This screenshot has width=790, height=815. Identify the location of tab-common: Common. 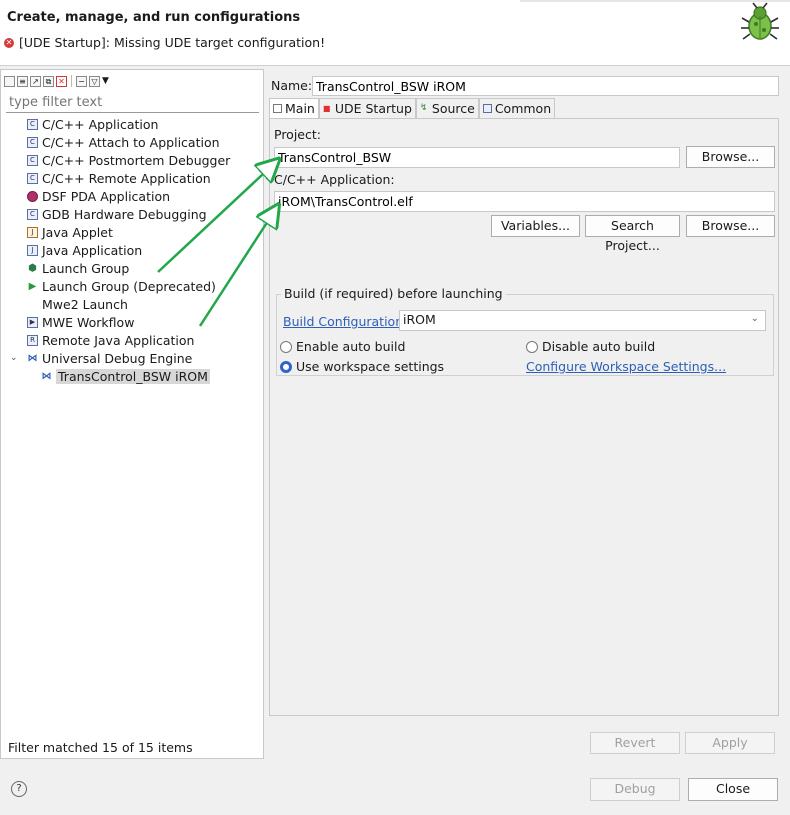
(517, 108).